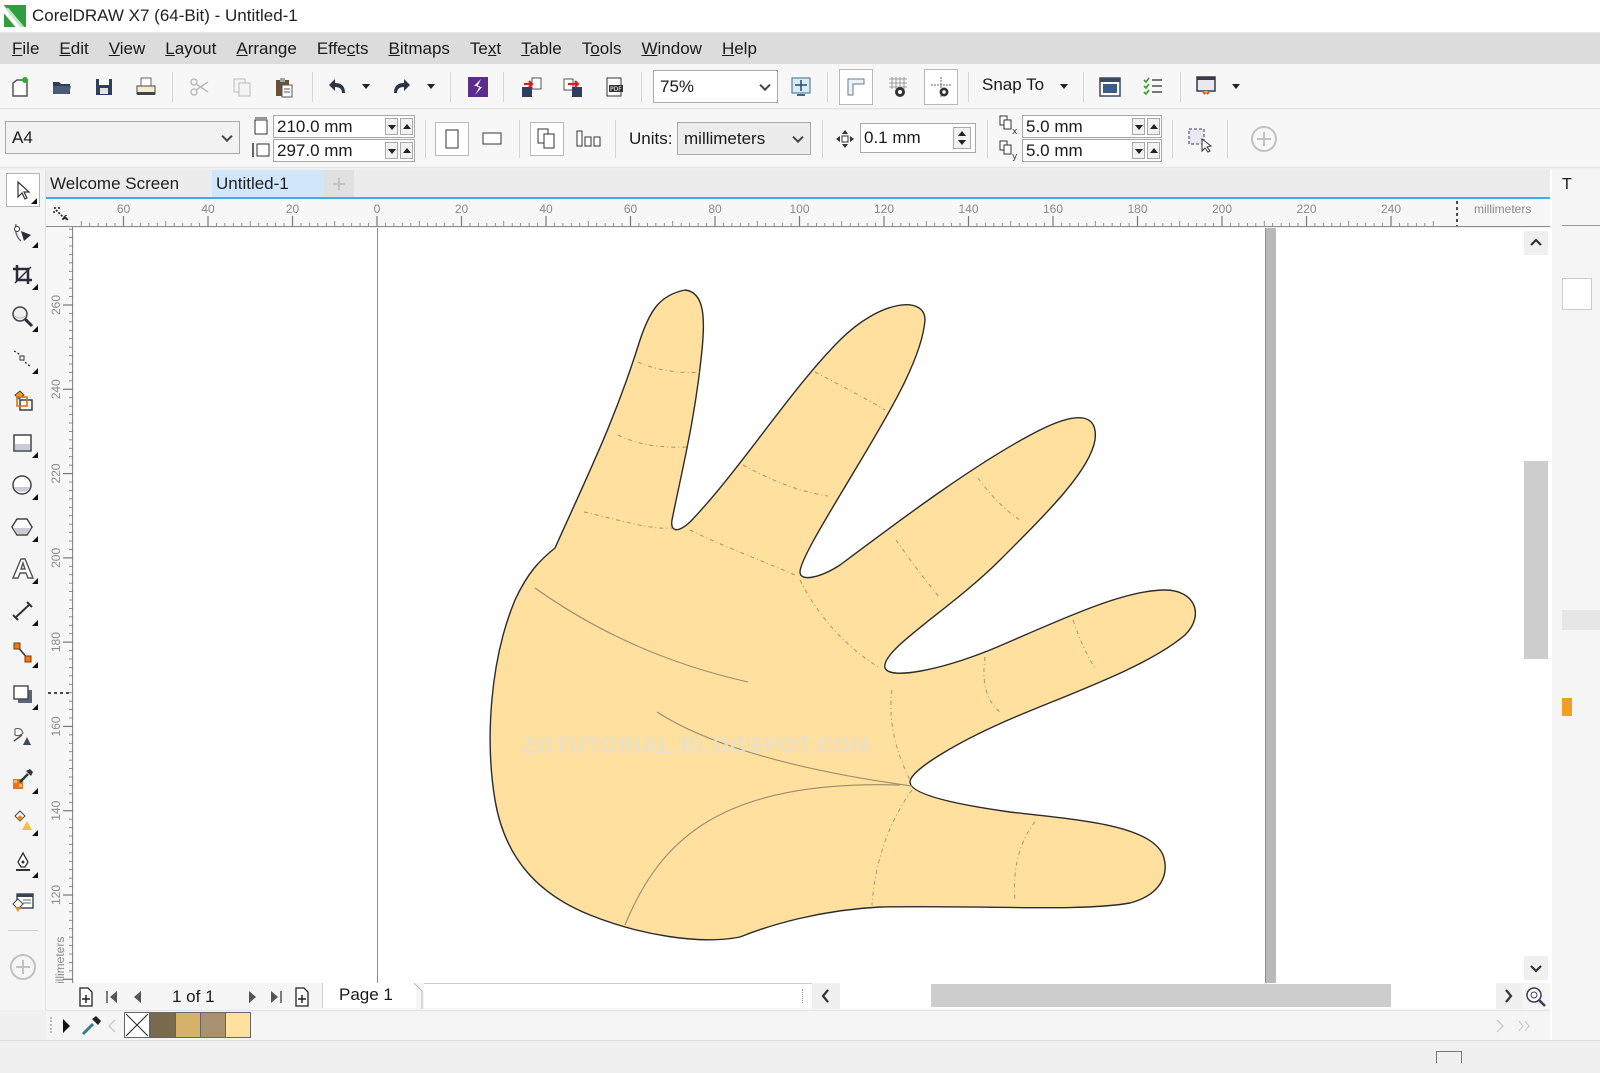 This screenshot has width=1600, height=1073. Describe the element at coordinates (23, 401) in the screenshot. I see `smart-fill-tool` at that location.